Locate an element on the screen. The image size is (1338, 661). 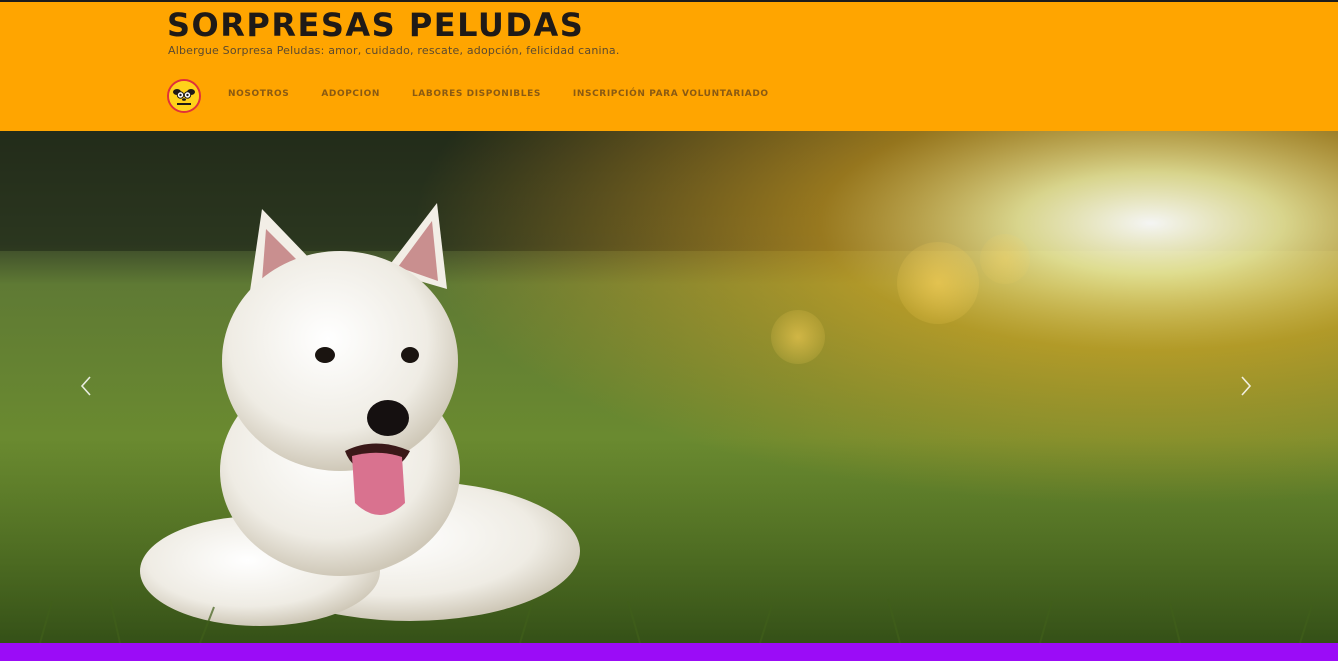
nav-item-labores-disponibles: LABORES DISPONIBLES is located at coordinates (476, 96).